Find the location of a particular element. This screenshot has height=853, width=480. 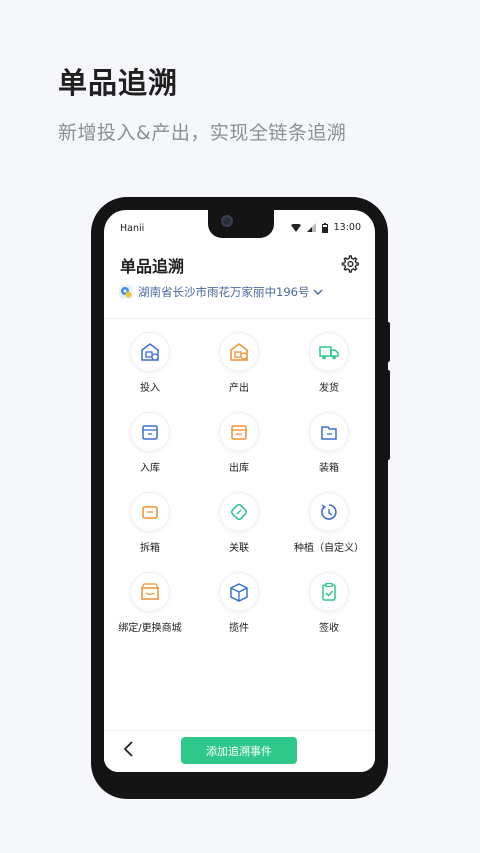

add-trace-event-button: 添加追溯事件 is located at coordinates (239, 750).